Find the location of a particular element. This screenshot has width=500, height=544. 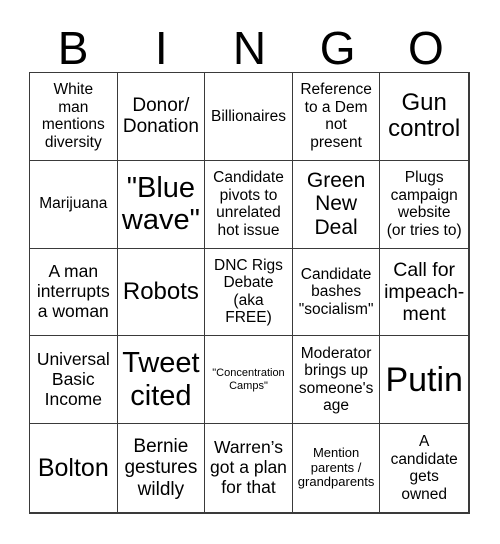

cell-text: Bolton is located at coordinates (73, 468).